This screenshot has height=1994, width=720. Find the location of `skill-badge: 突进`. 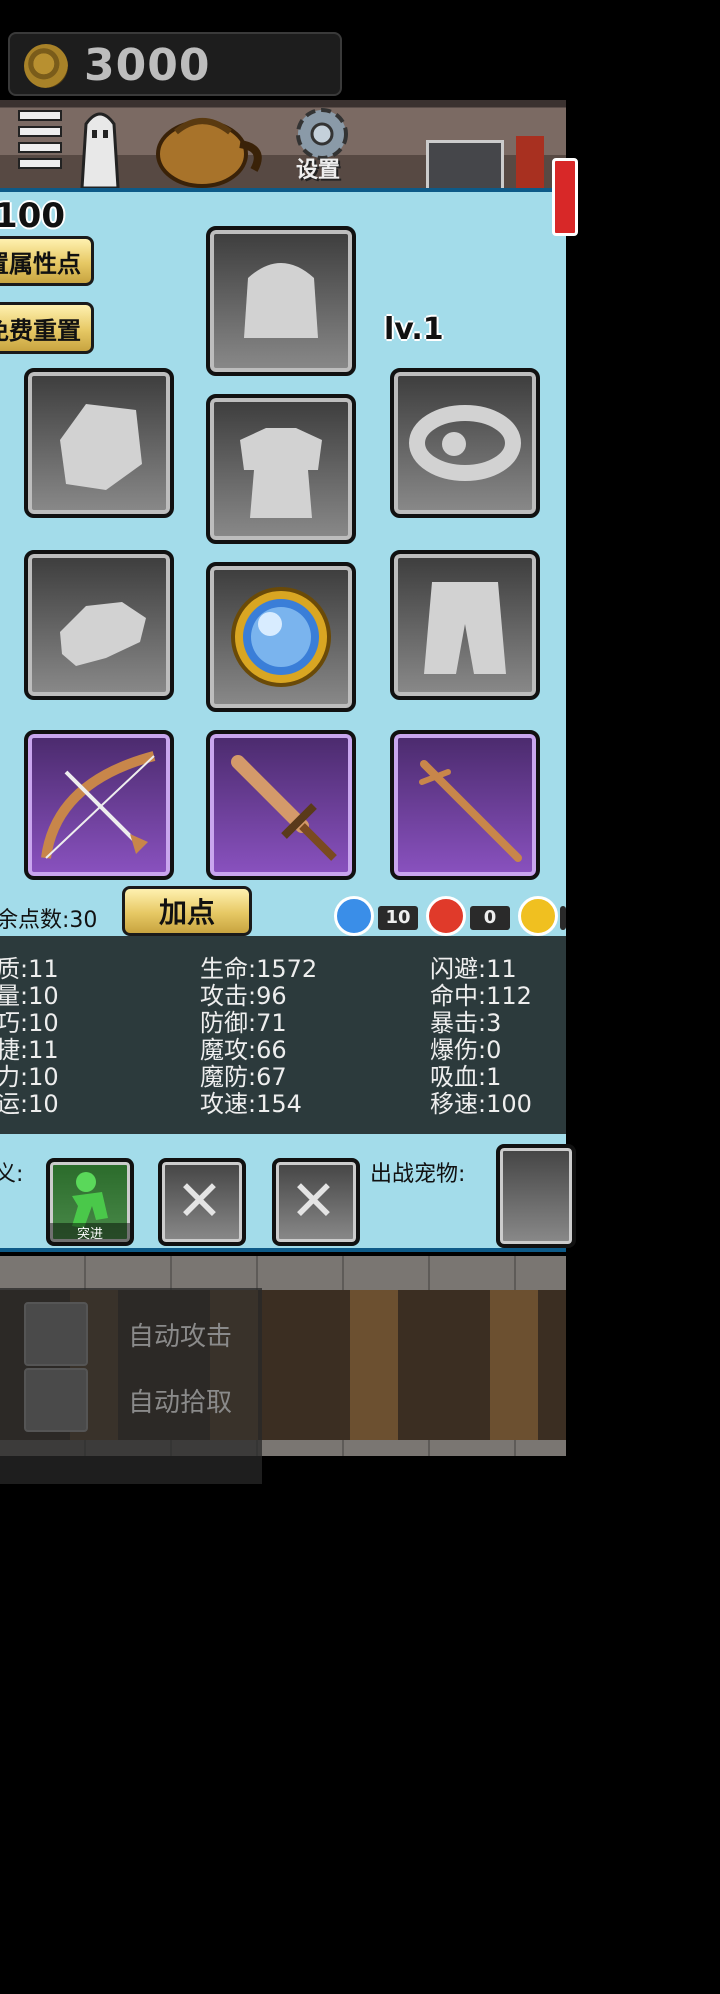

skill-badge: 突进 is located at coordinates (90, 1232).